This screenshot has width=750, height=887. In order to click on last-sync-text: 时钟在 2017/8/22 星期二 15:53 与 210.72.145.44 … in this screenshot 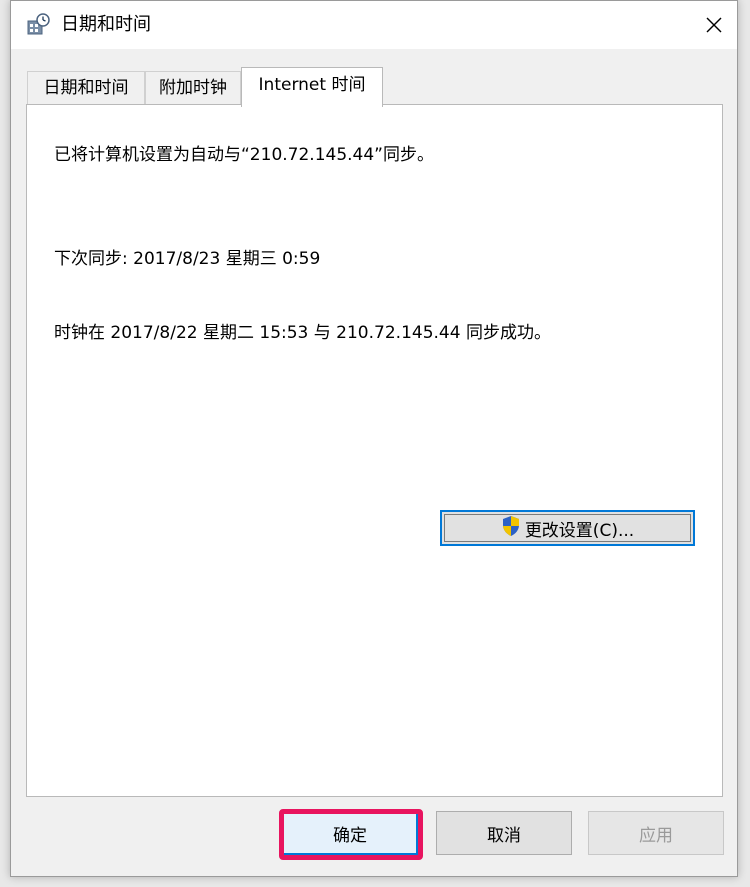, I will do `click(302, 333)`.